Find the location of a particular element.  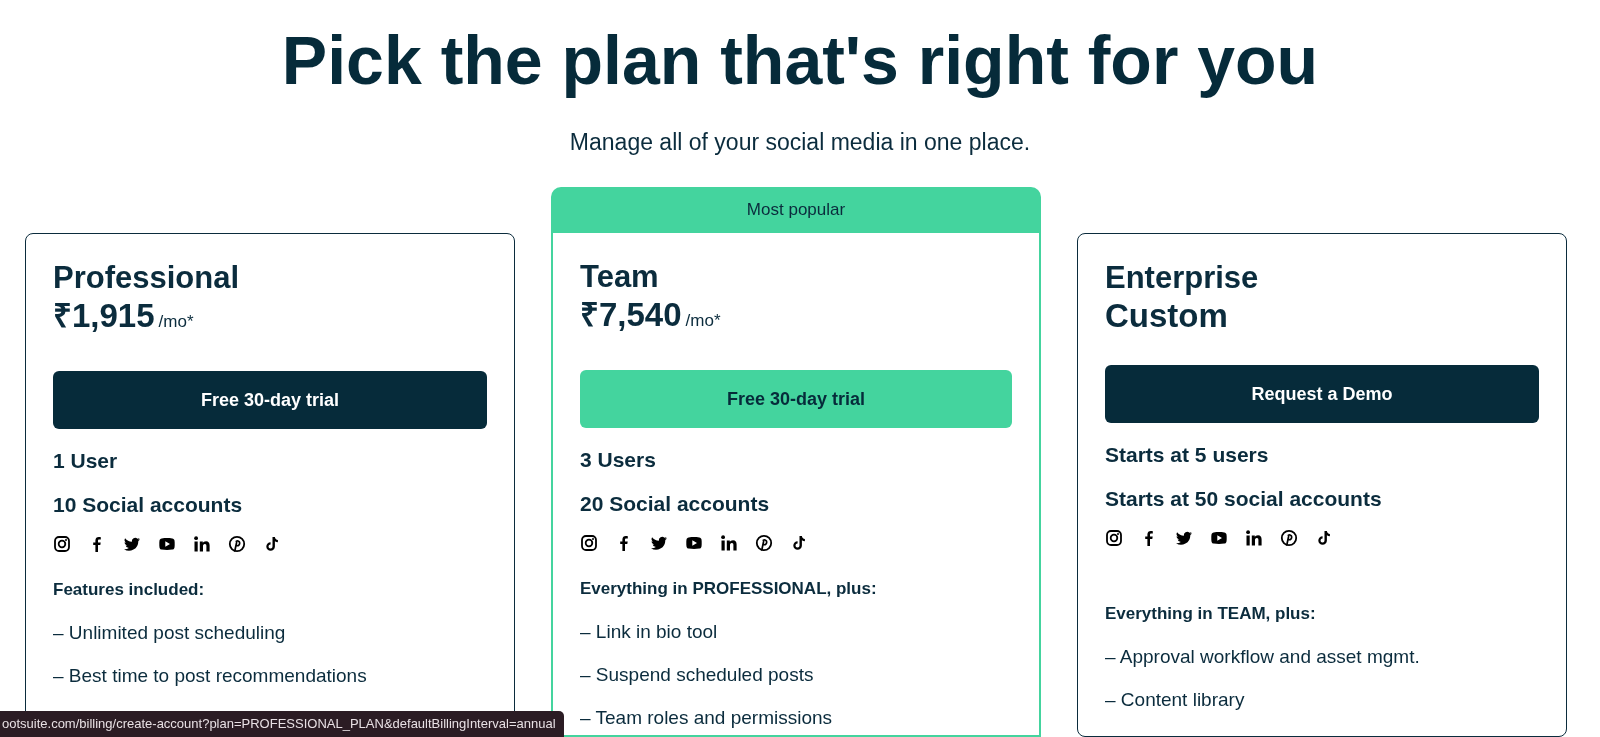

feature-item: – Unlimited post scheduling is located at coordinates (170, 633).